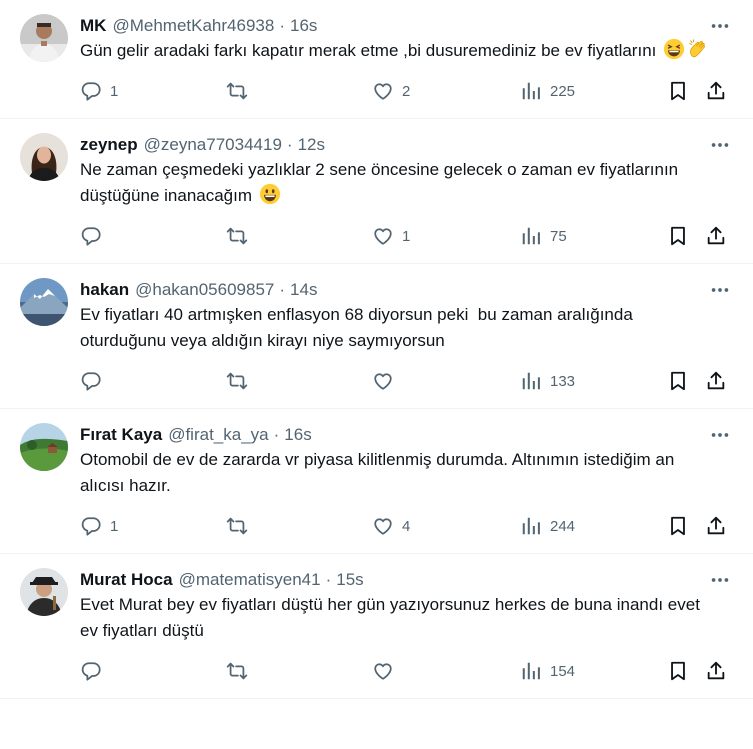 The height and width of the screenshot is (749, 753). What do you see at coordinates (204, 290) in the screenshot?
I see `user-handle: @hakan05609857` at bounding box center [204, 290].